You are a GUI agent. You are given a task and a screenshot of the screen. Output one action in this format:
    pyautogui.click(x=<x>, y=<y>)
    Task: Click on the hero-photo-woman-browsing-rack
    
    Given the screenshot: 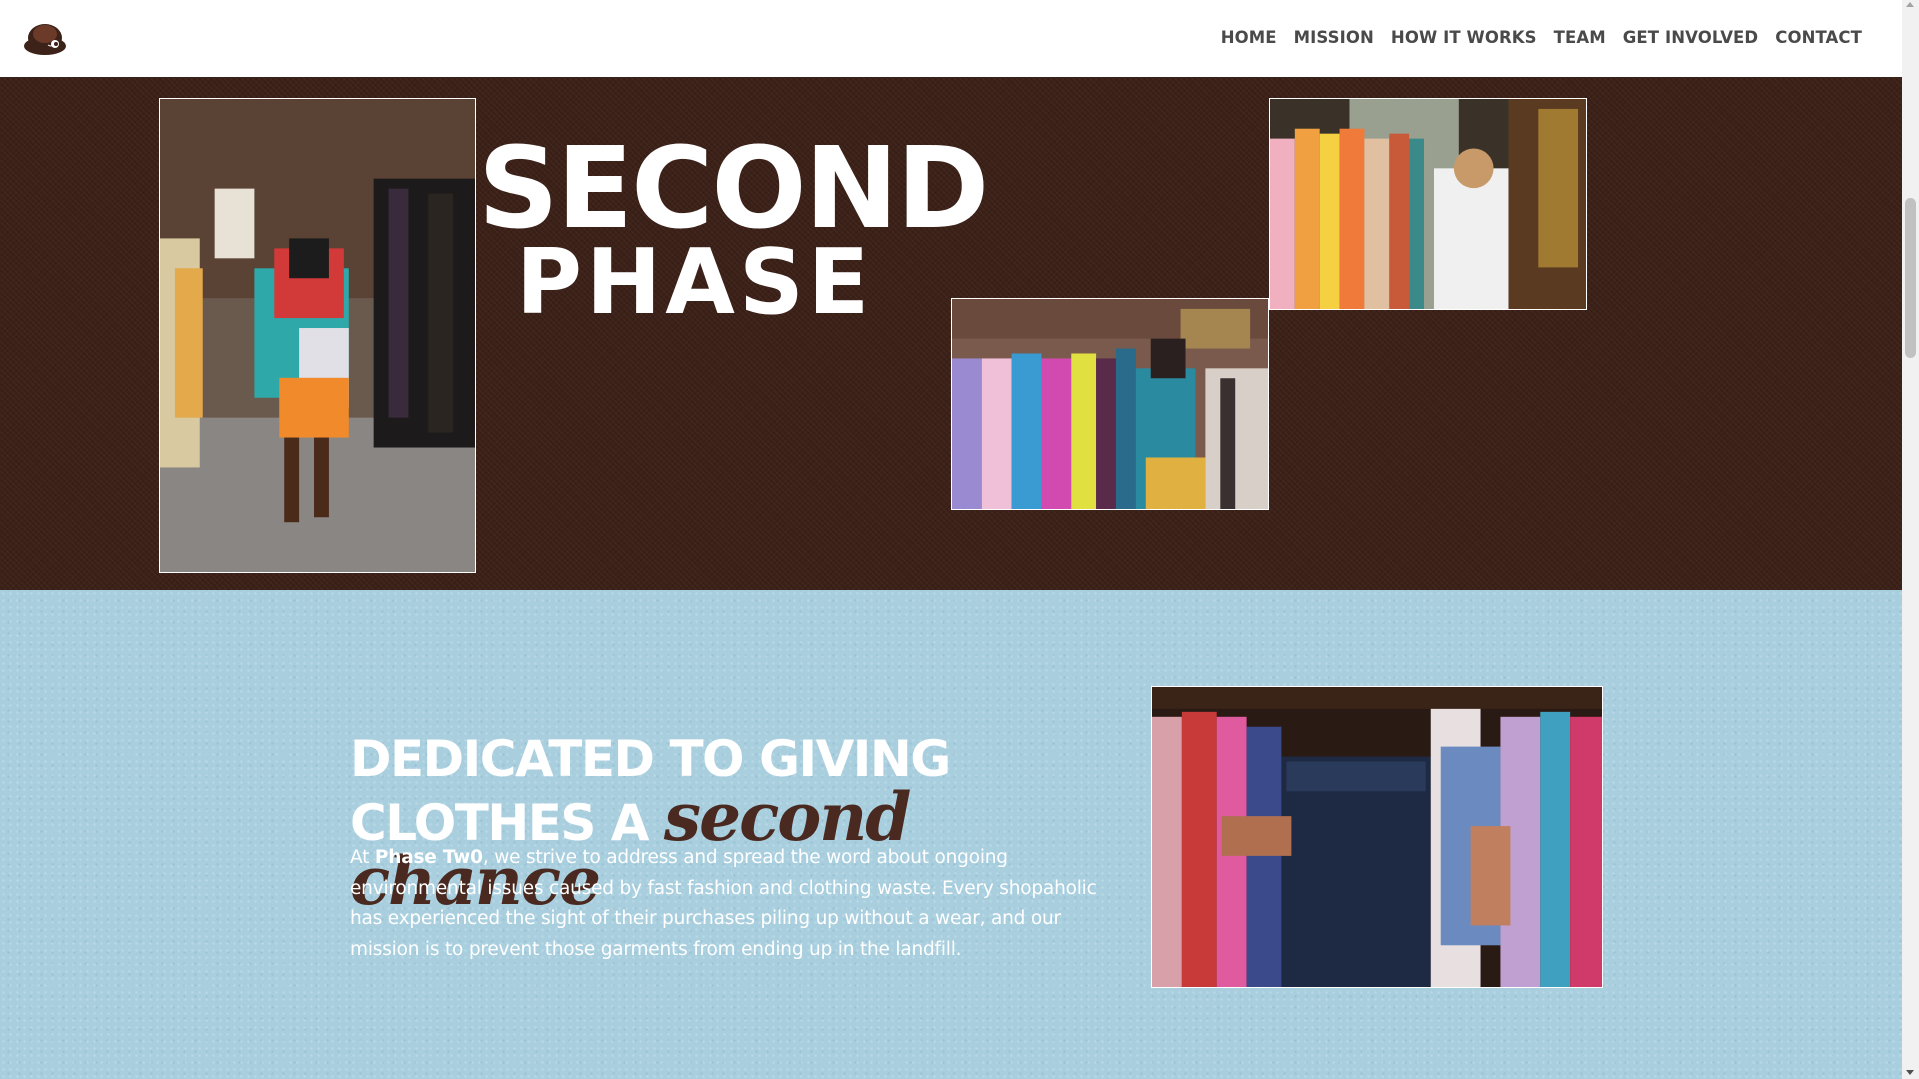 What is the action you would take?
    pyautogui.click(x=1428, y=204)
    